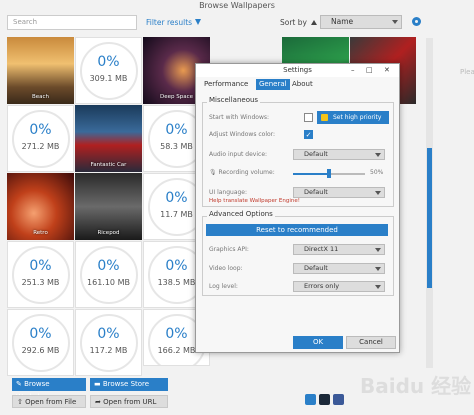  What do you see at coordinates (387, 70) in the screenshot?
I see `close-icon: ✕` at bounding box center [387, 70].